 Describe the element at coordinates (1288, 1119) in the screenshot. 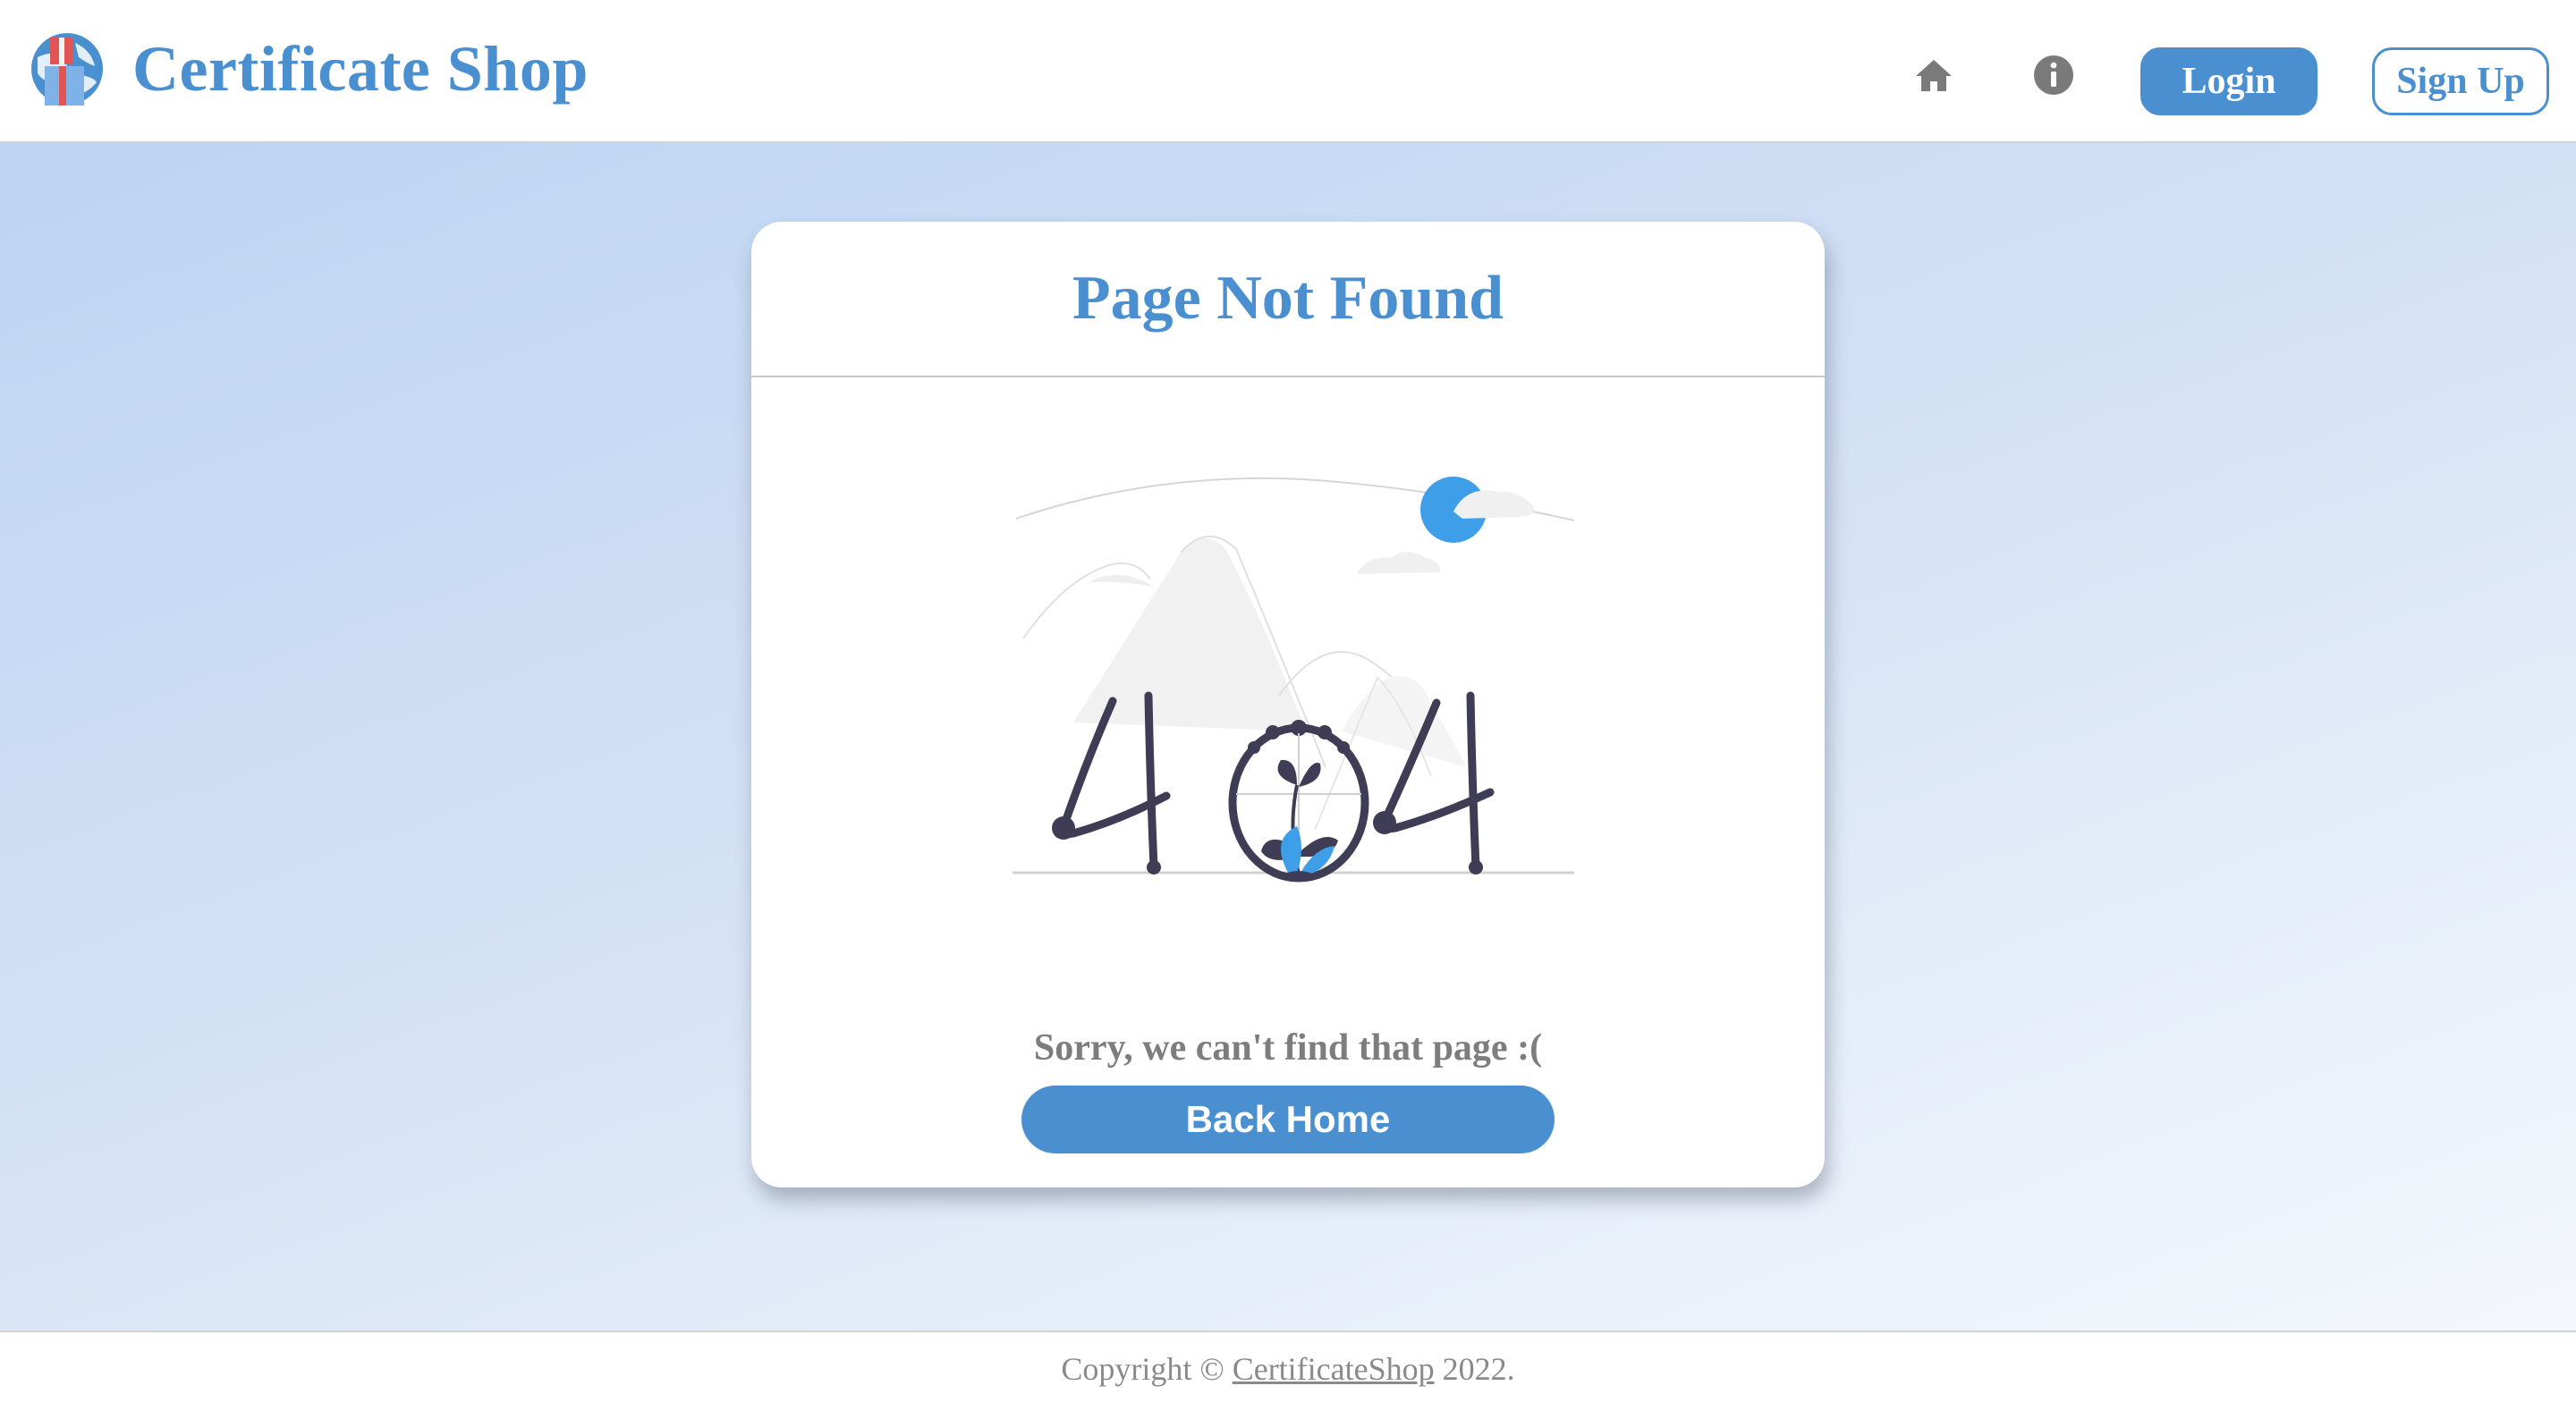

I see `back-home-button: Back Home` at that location.